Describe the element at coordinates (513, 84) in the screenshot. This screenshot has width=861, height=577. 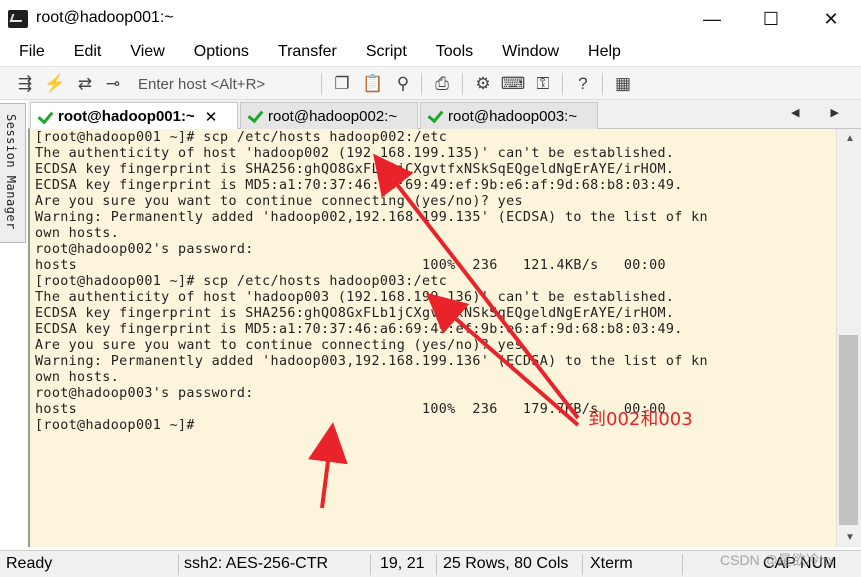
I see `keymap-icon: ⌨` at that location.